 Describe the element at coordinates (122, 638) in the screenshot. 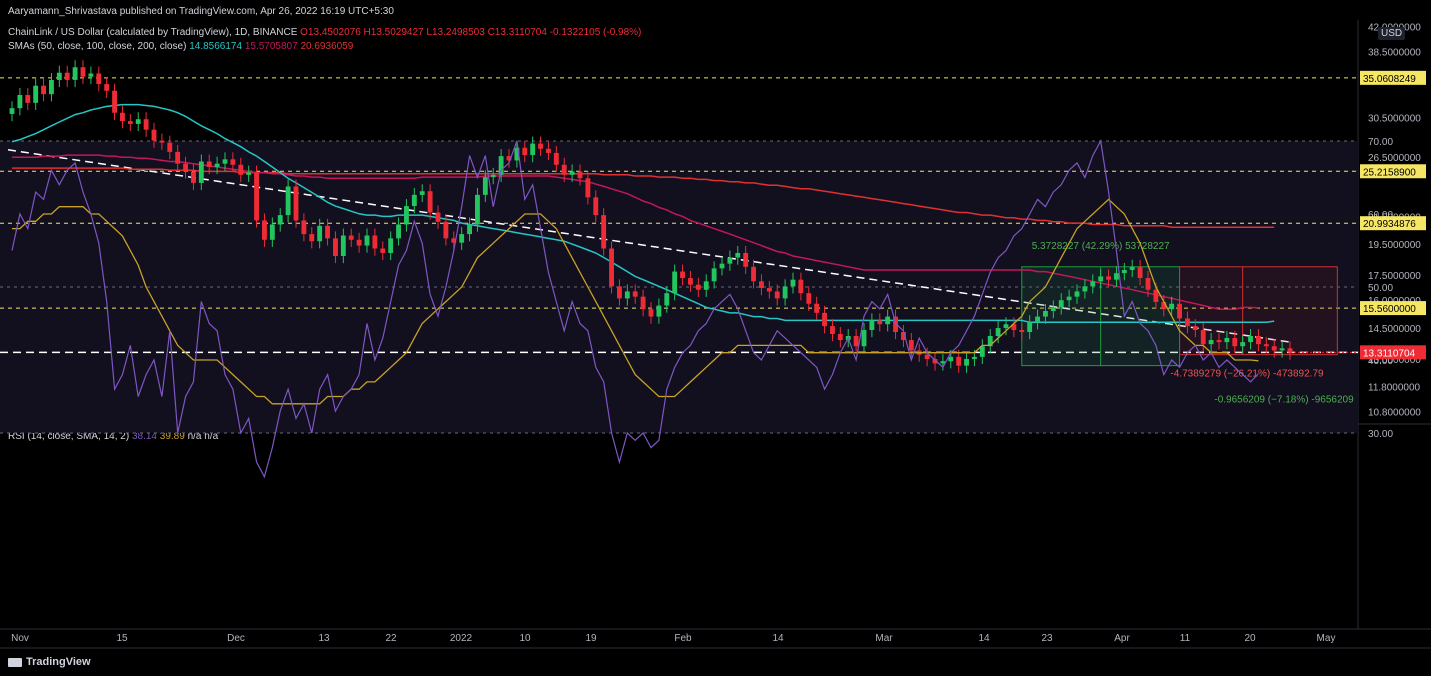

I see `x-axis-tick-15: 15` at that location.